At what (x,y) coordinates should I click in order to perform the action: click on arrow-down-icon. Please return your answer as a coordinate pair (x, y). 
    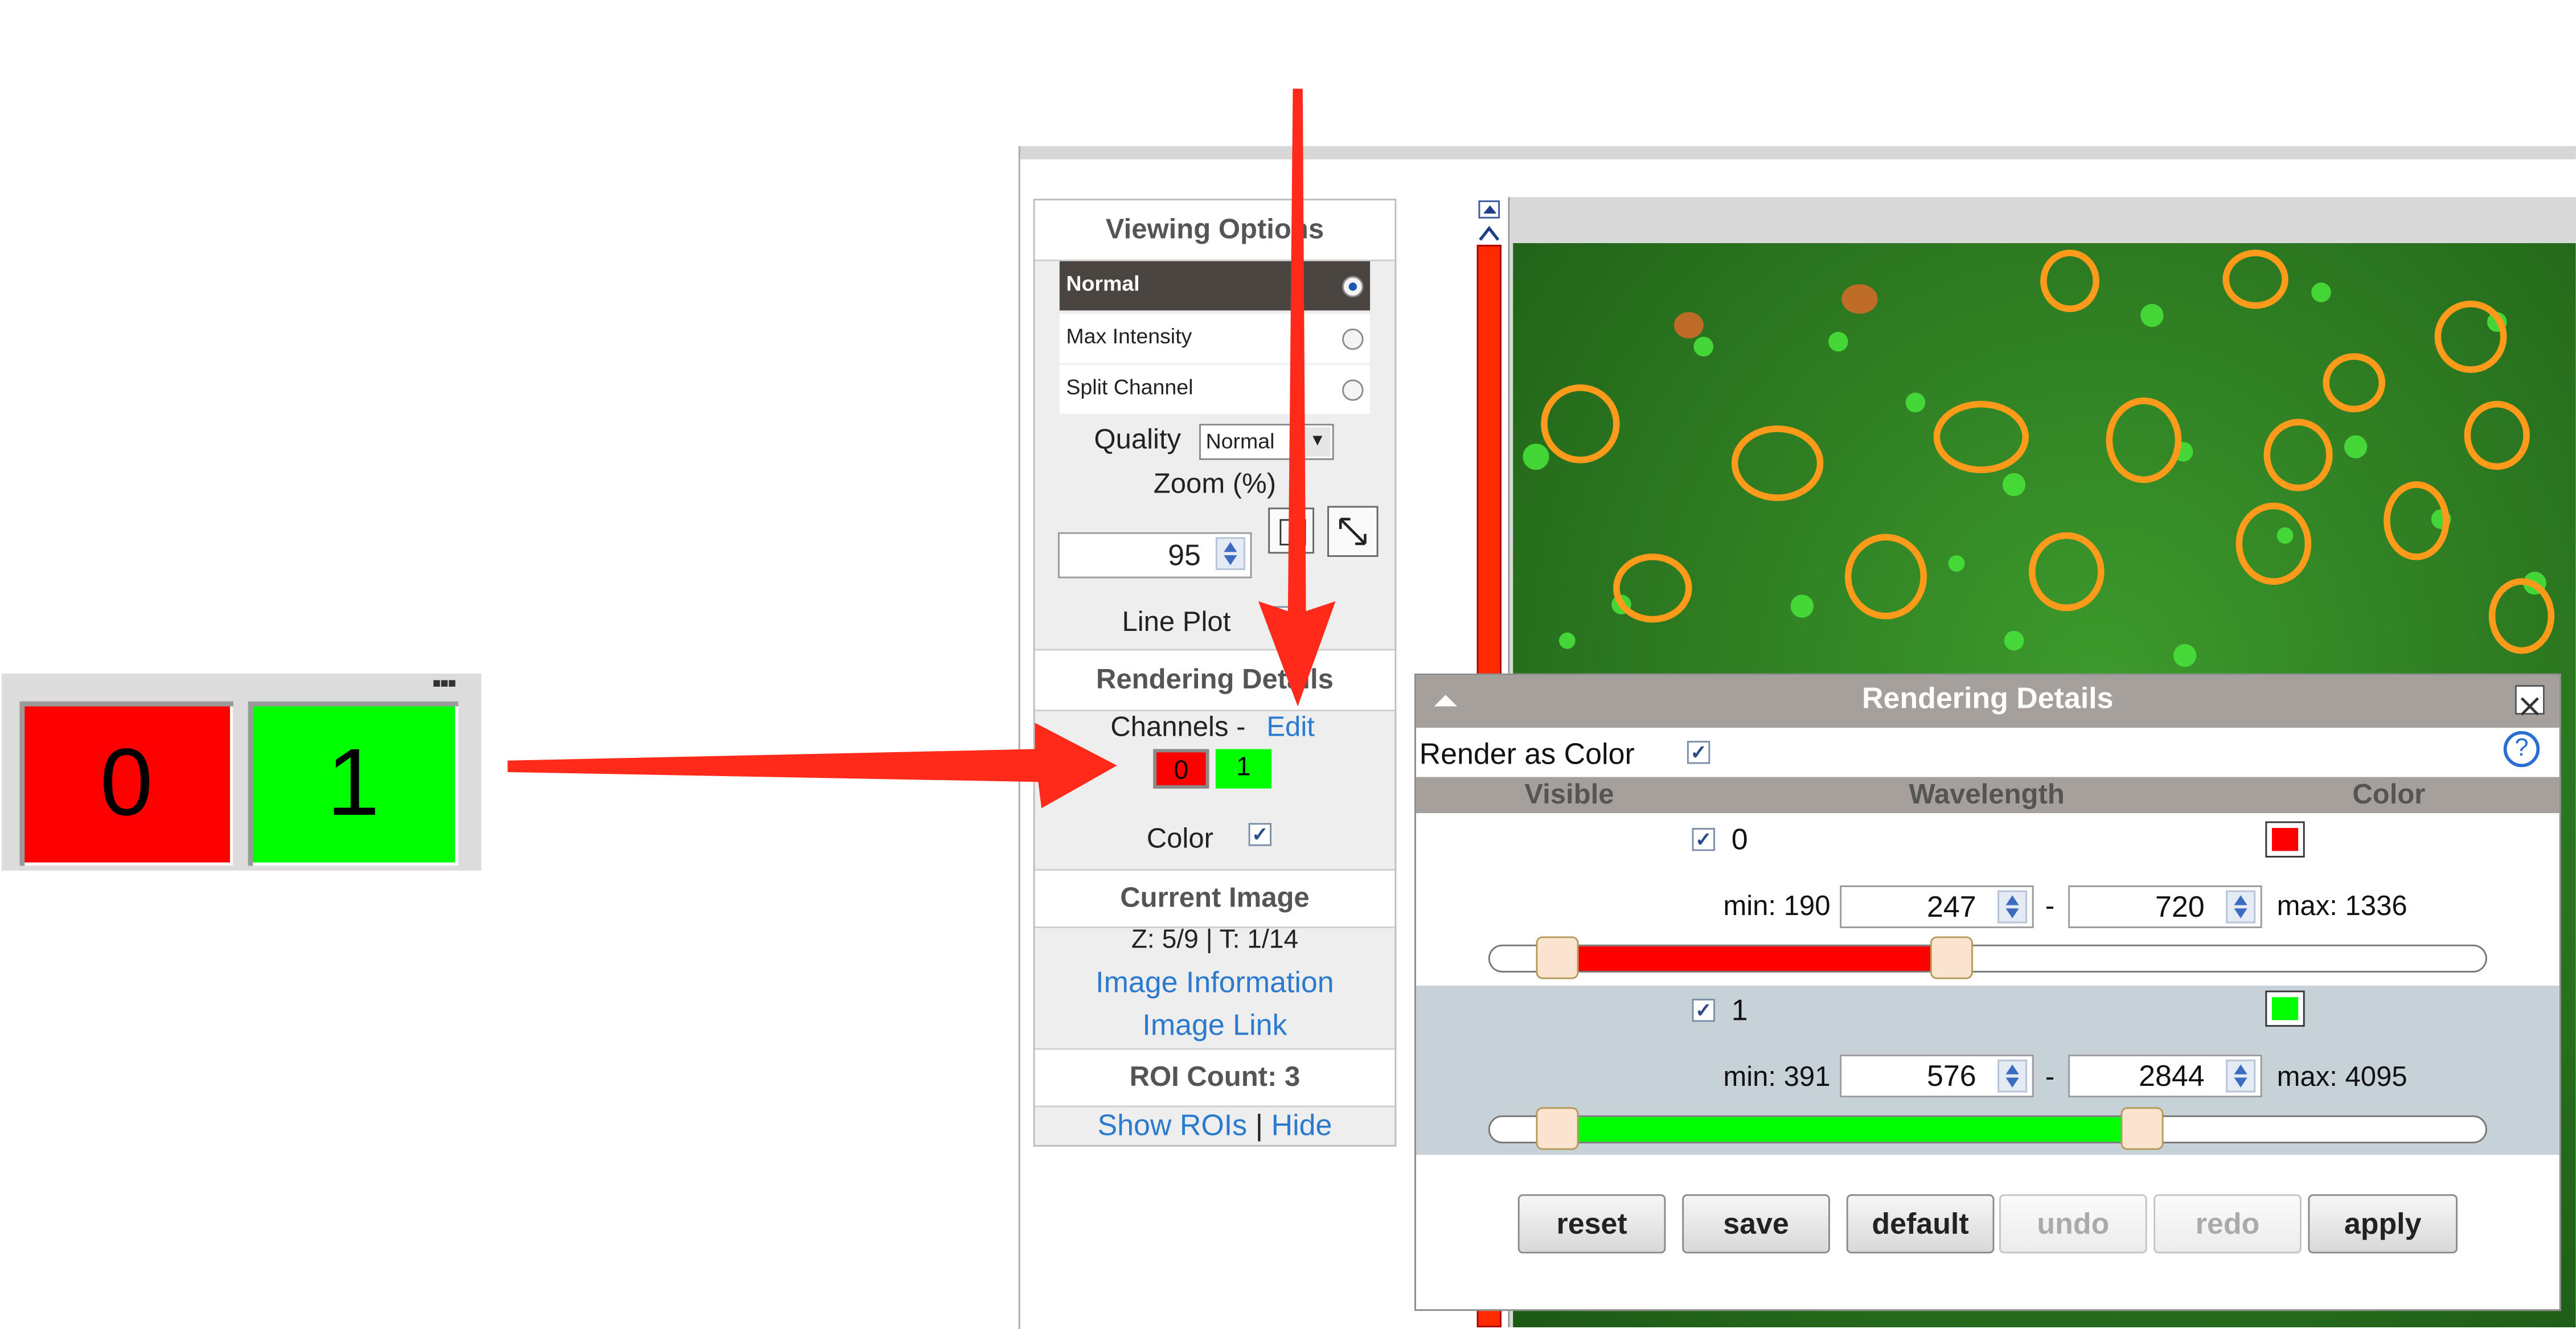
    Looking at the image, I should click on (1297, 398).